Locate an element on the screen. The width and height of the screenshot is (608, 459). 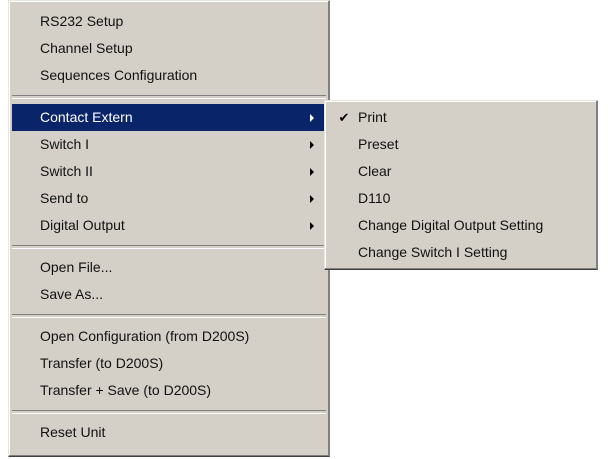
submenu-item-label: D110 is located at coordinates (374, 198).